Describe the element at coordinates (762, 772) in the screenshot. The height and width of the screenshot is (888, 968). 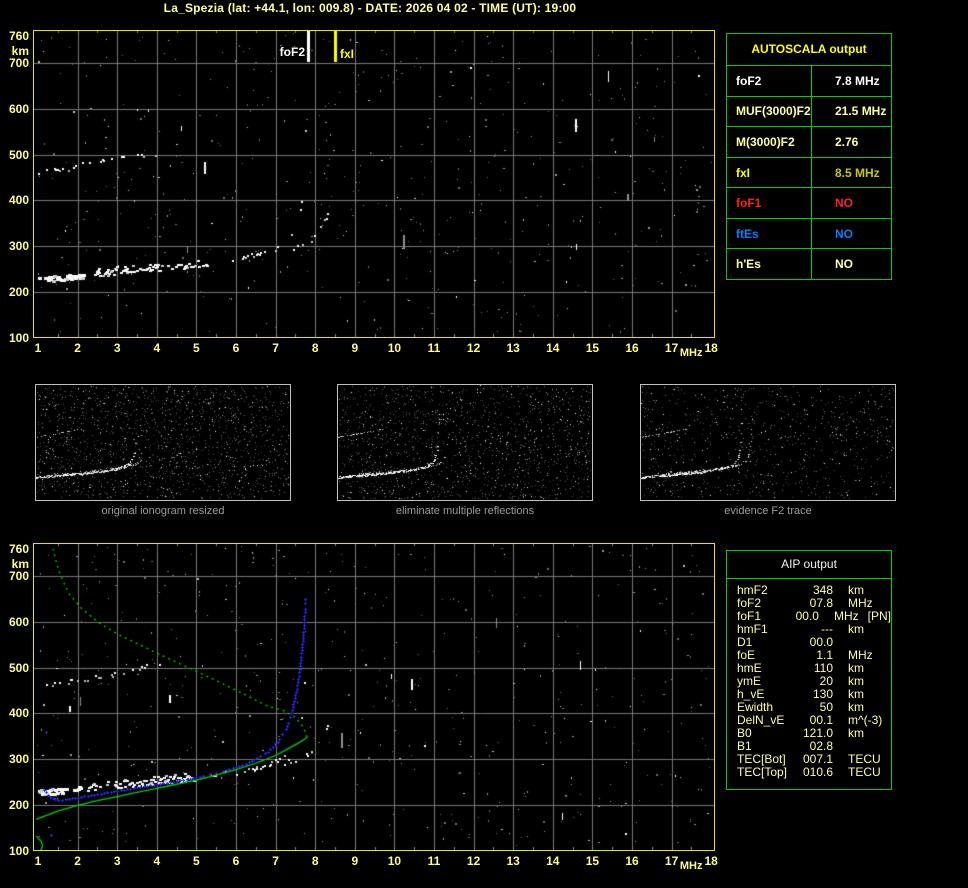
I see `aip-param-name: TEC[Top]` at that location.